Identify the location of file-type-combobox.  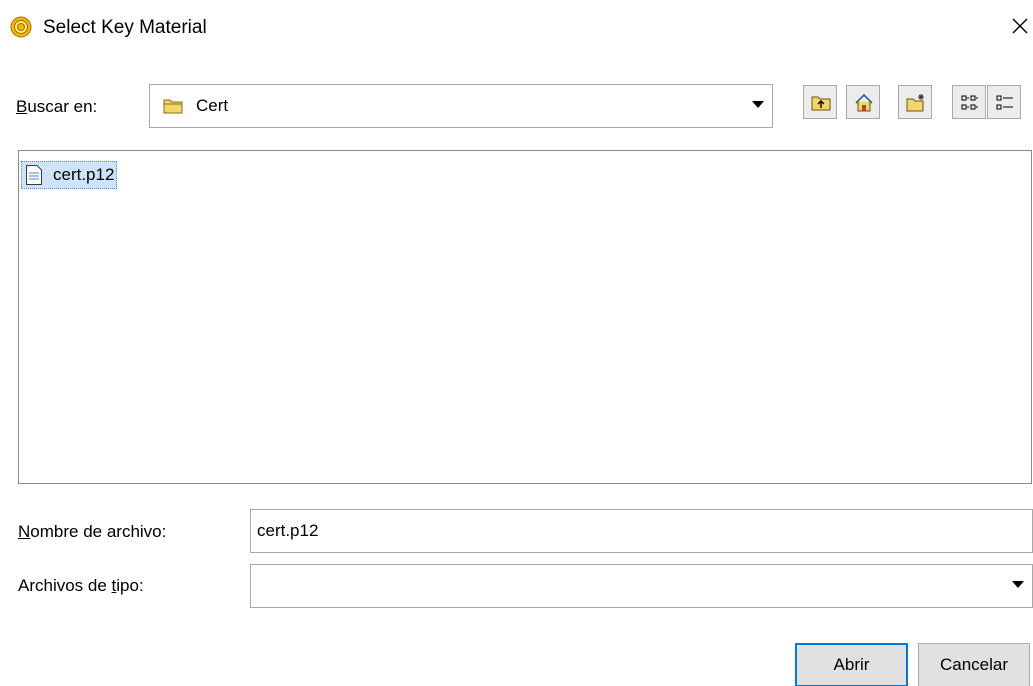
(641, 586).